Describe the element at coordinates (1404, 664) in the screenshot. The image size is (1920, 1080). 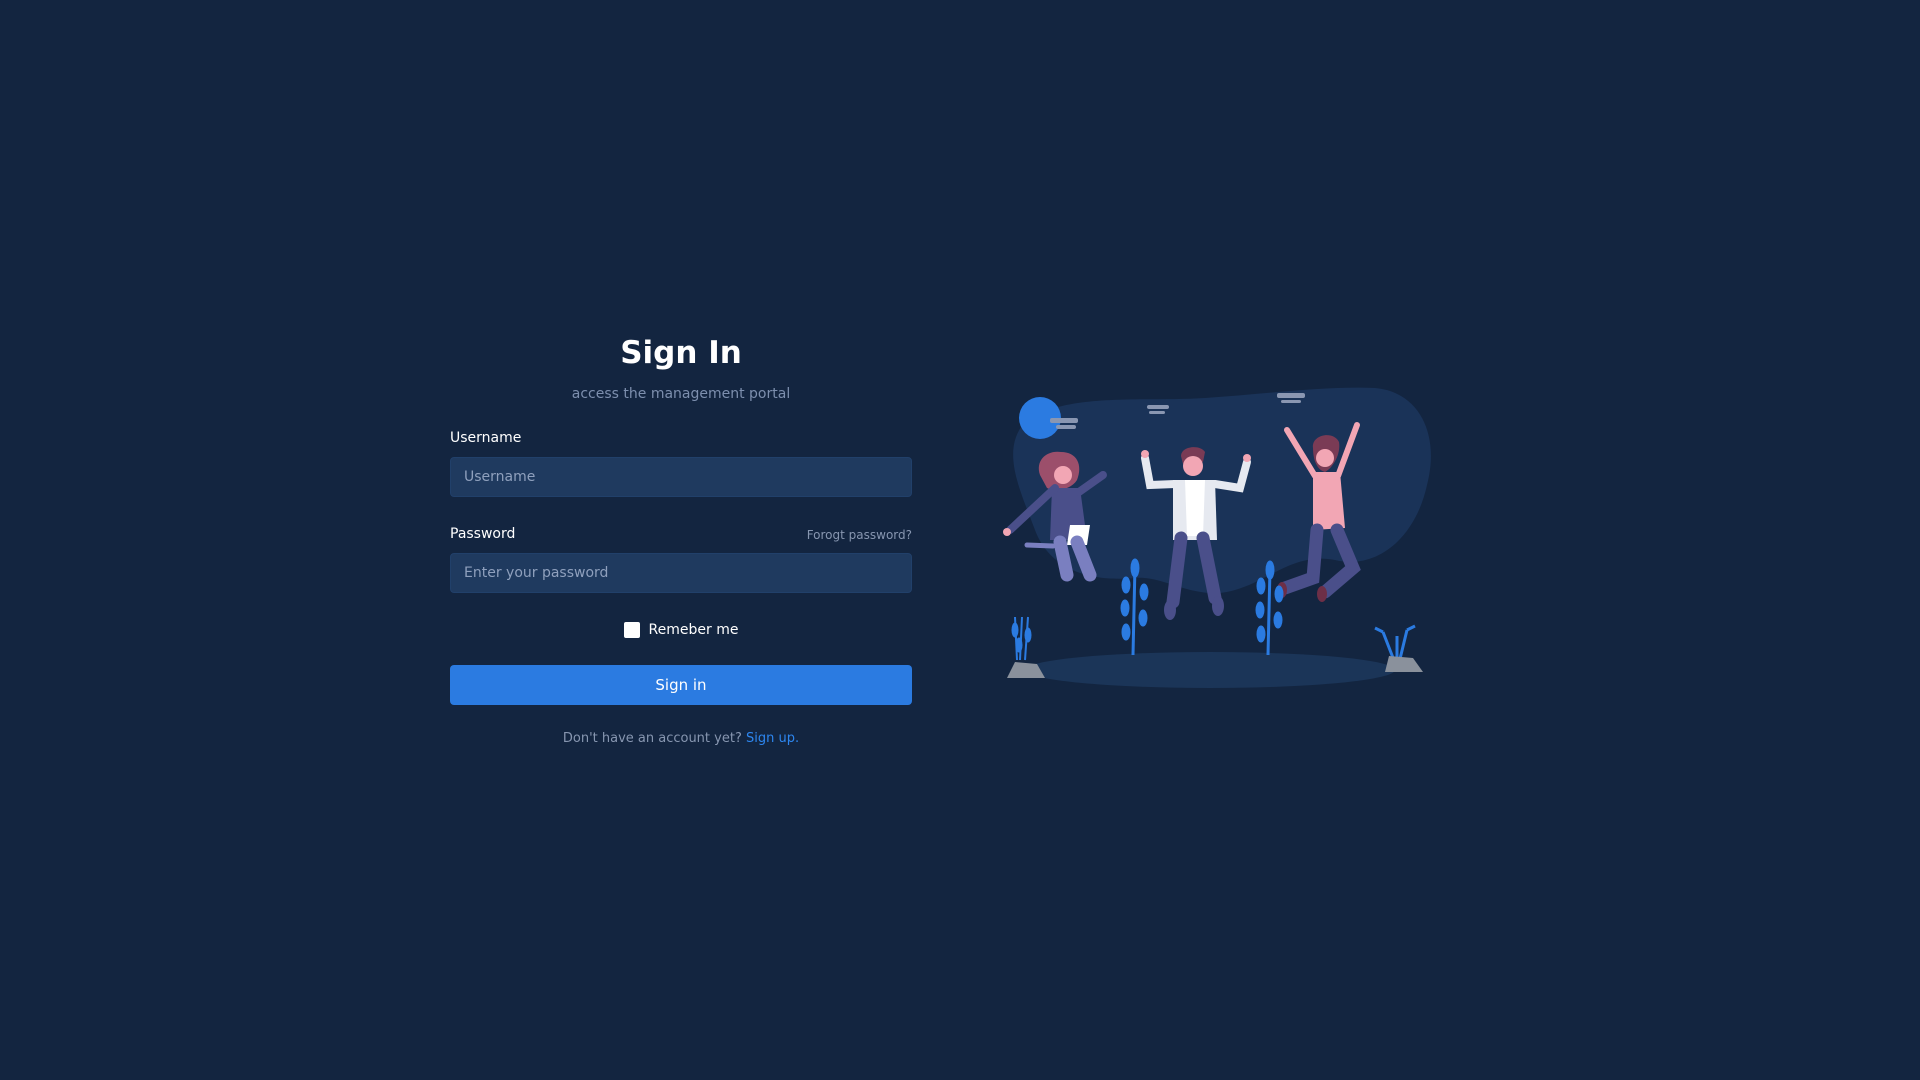
I see `rock-right-shape` at that location.